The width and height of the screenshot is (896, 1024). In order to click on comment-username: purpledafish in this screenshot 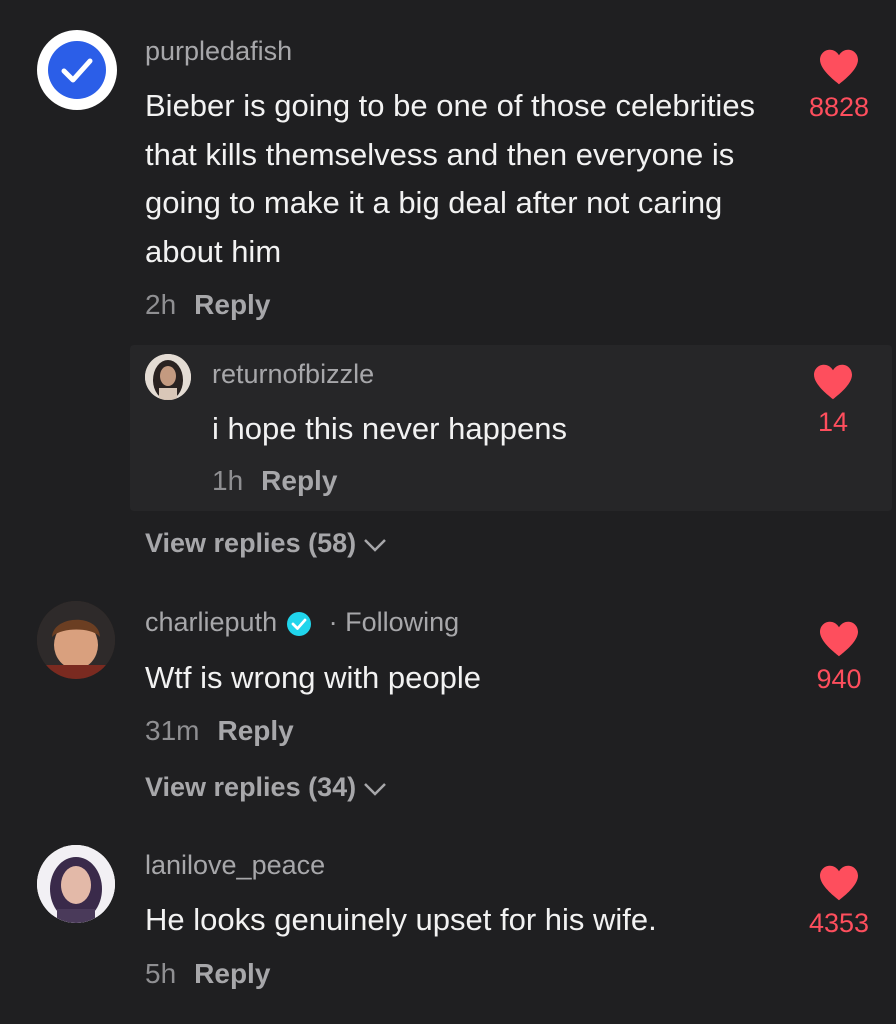, I will do `click(218, 51)`.